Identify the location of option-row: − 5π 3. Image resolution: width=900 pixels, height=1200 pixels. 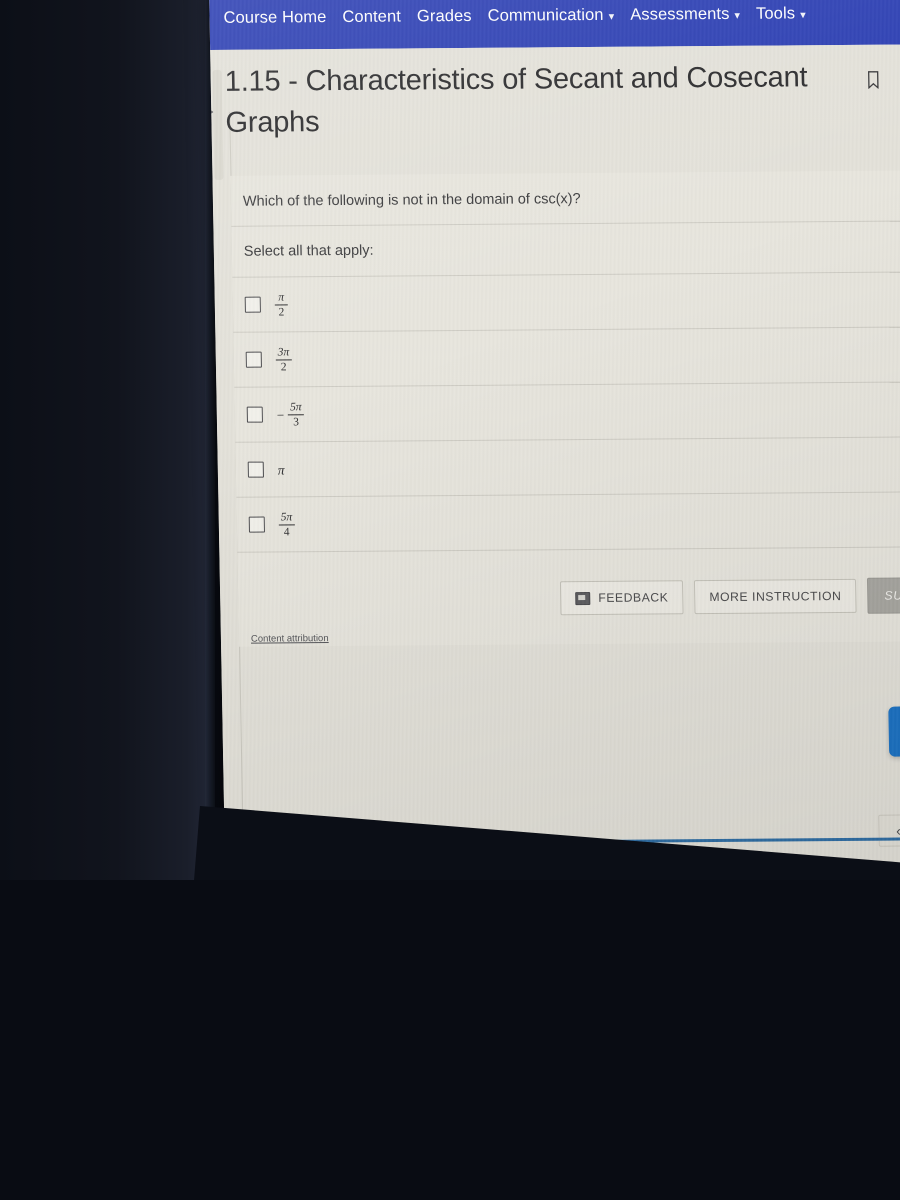
(567, 412).